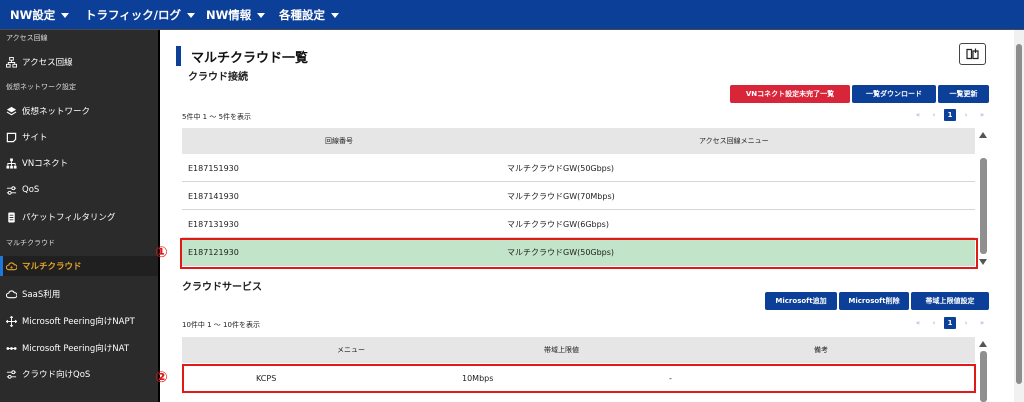 The width and height of the screenshot is (1024, 402). Describe the element at coordinates (339, 141) in the screenshot. I see `column-header-line-number: 回線番号` at that location.